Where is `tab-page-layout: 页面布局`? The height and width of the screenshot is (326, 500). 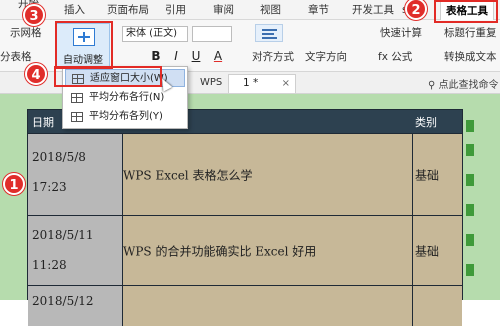
tab-page-layout: 页面布局 is located at coordinates (128, 10).